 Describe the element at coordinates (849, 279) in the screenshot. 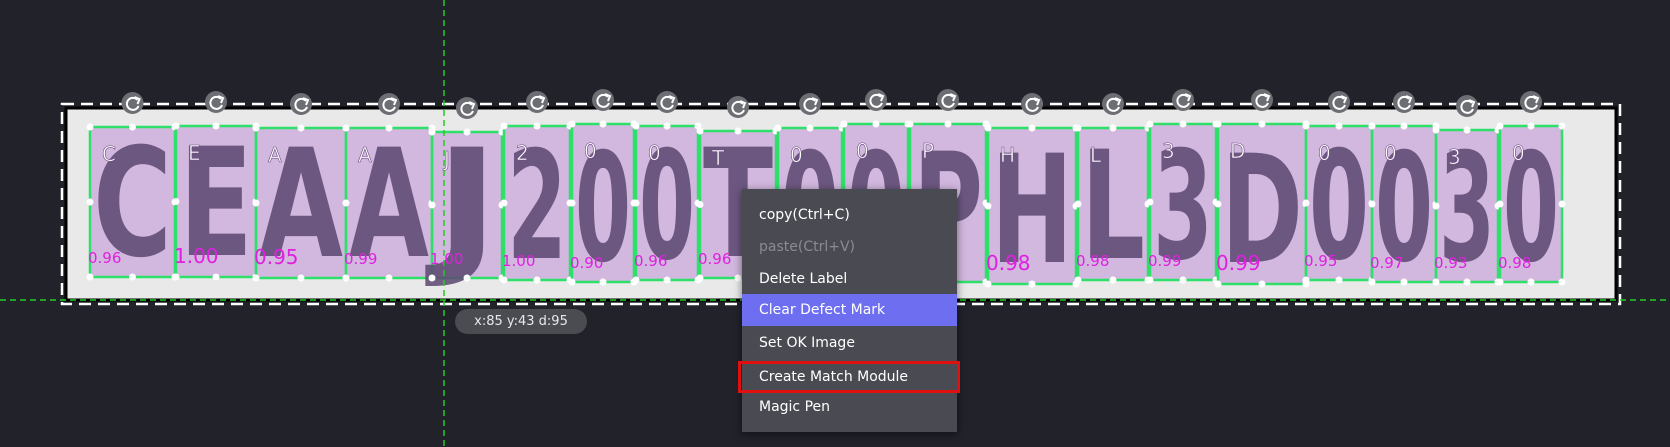

I see `menu-item-delete-label: Delete Label` at that location.